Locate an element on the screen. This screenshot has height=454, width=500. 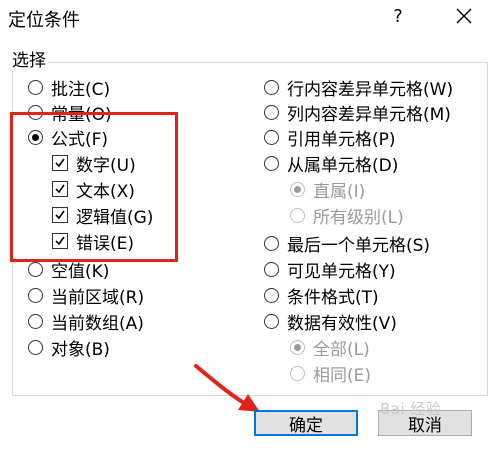
watermark: Bai 经验 is located at coordinates (411, 409).